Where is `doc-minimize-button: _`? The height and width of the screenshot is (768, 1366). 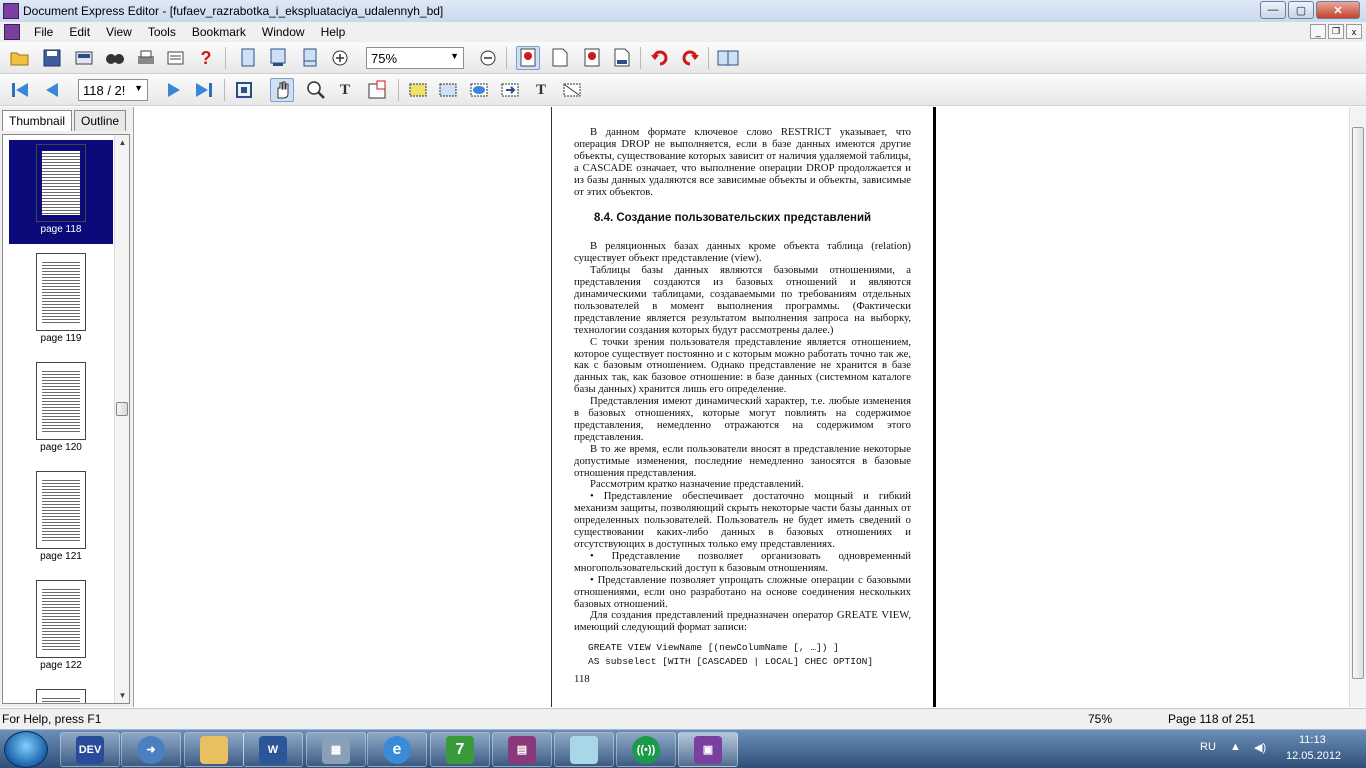
doc-minimize-button: _ is located at coordinates (1318, 31).